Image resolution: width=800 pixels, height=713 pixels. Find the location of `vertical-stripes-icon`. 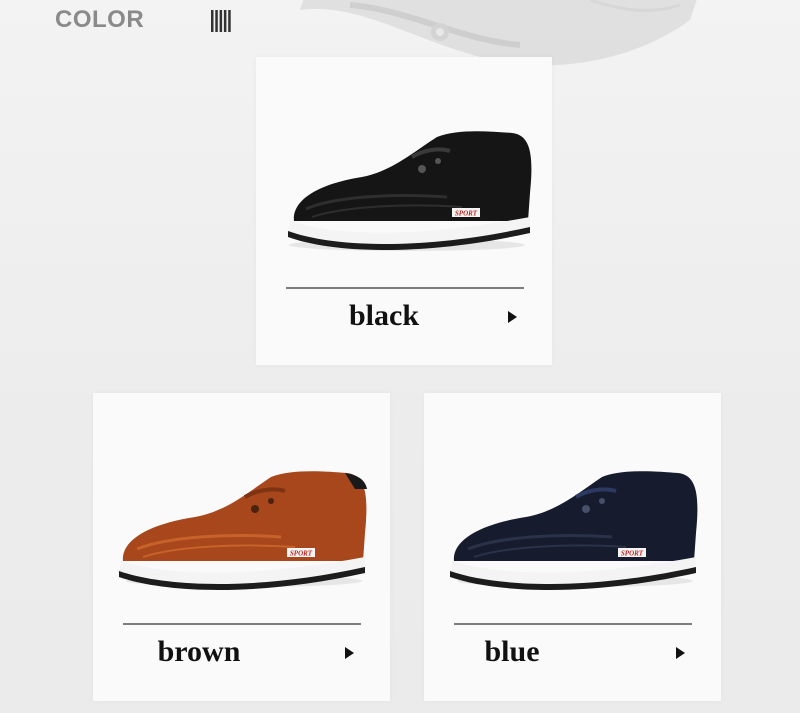

vertical-stripes-icon is located at coordinates (221, 21).